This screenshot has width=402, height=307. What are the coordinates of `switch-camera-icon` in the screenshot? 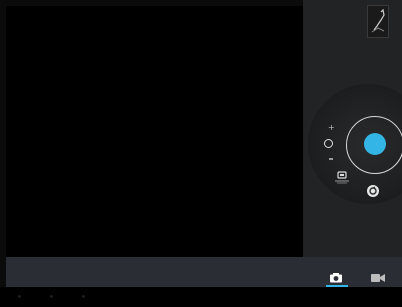 It's located at (373, 190).